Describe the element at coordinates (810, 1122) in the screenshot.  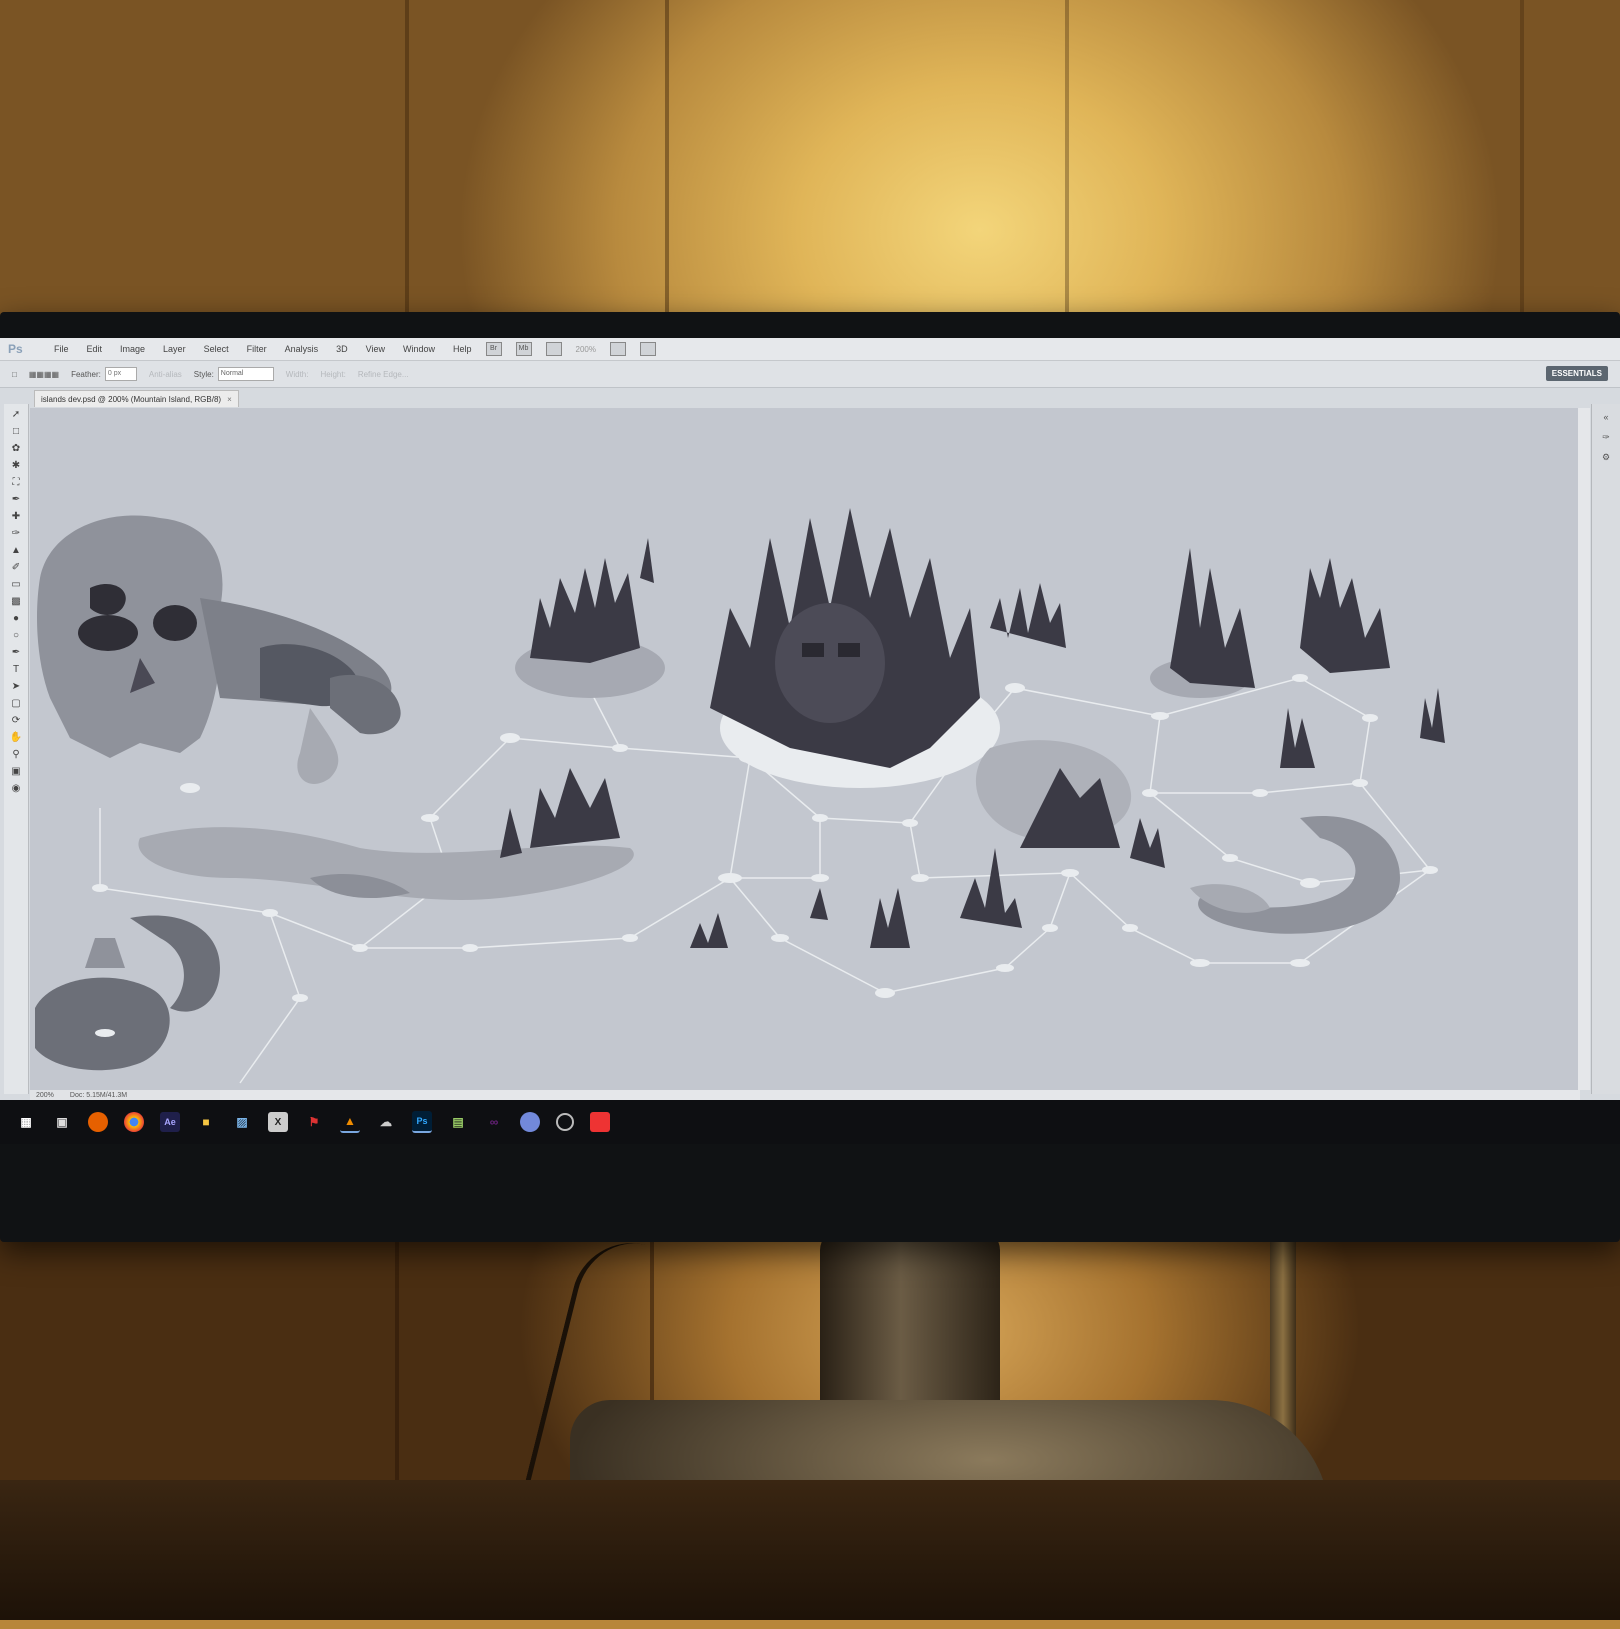
I see `windows-taskbar: ▦ ▣ Ae ■ ▨ X ⚑ ▲ ☁ Ps ▤ ∞` at that location.